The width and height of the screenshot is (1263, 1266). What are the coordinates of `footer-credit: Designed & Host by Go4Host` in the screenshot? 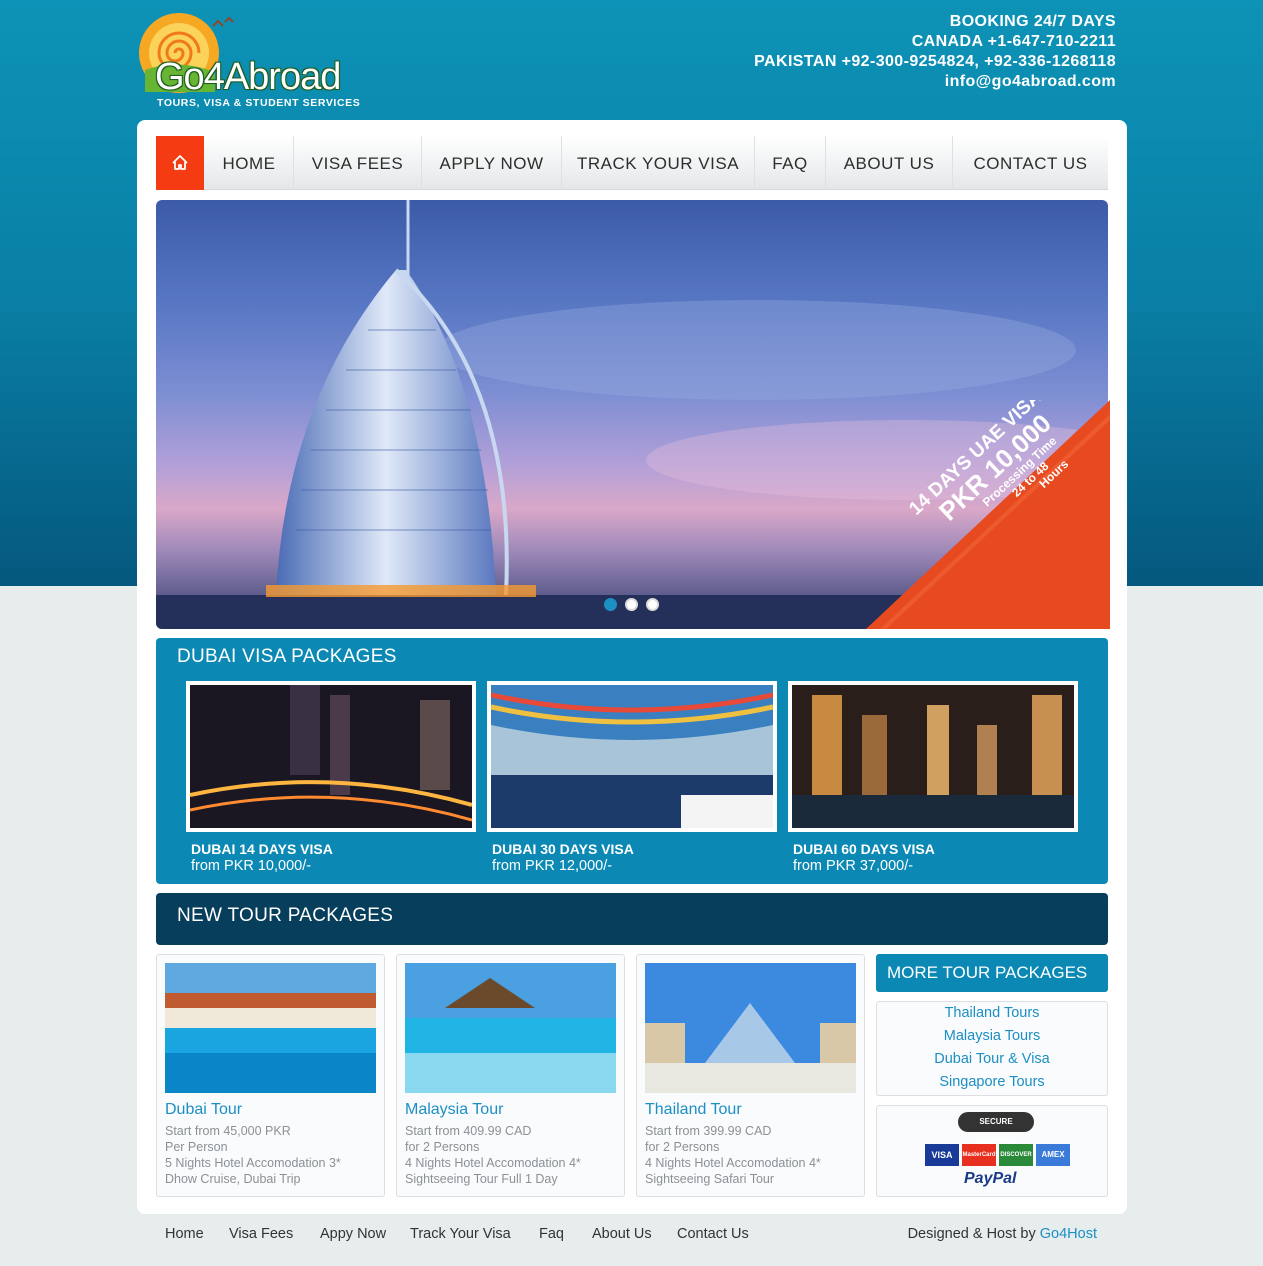 It's located at (1002, 1234).